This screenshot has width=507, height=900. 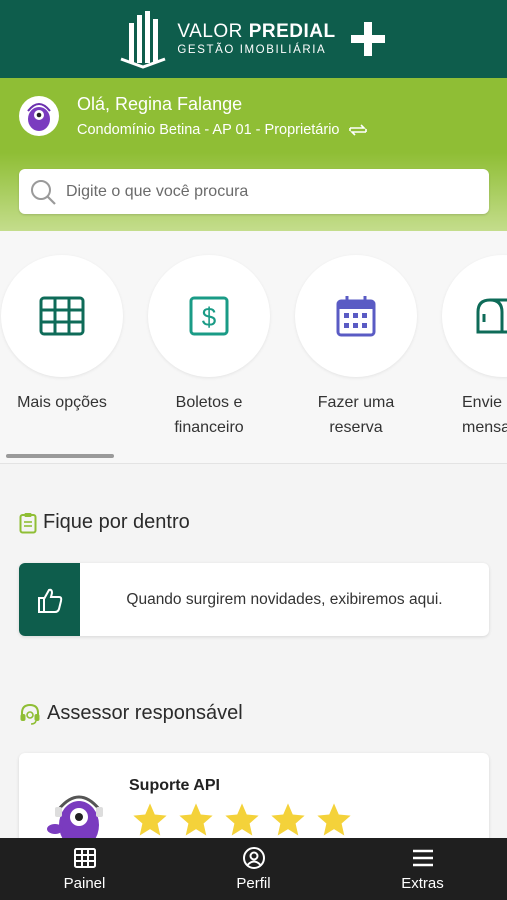 What do you see at coordinates (423, 869) in the screenshot?
I see `nav-extras: Extras` at bounding box center [423, 869].